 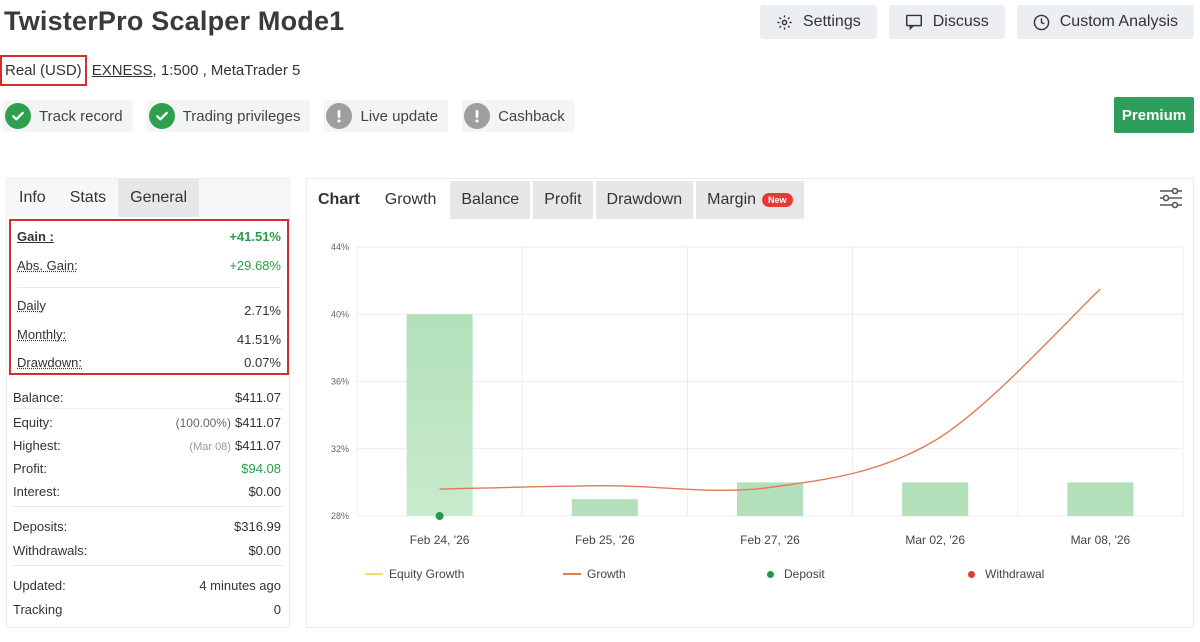 What do you see at coordinates (32, 198) in the screenshot?
I see `tab-info: Info` at bounding box center [32, 198].